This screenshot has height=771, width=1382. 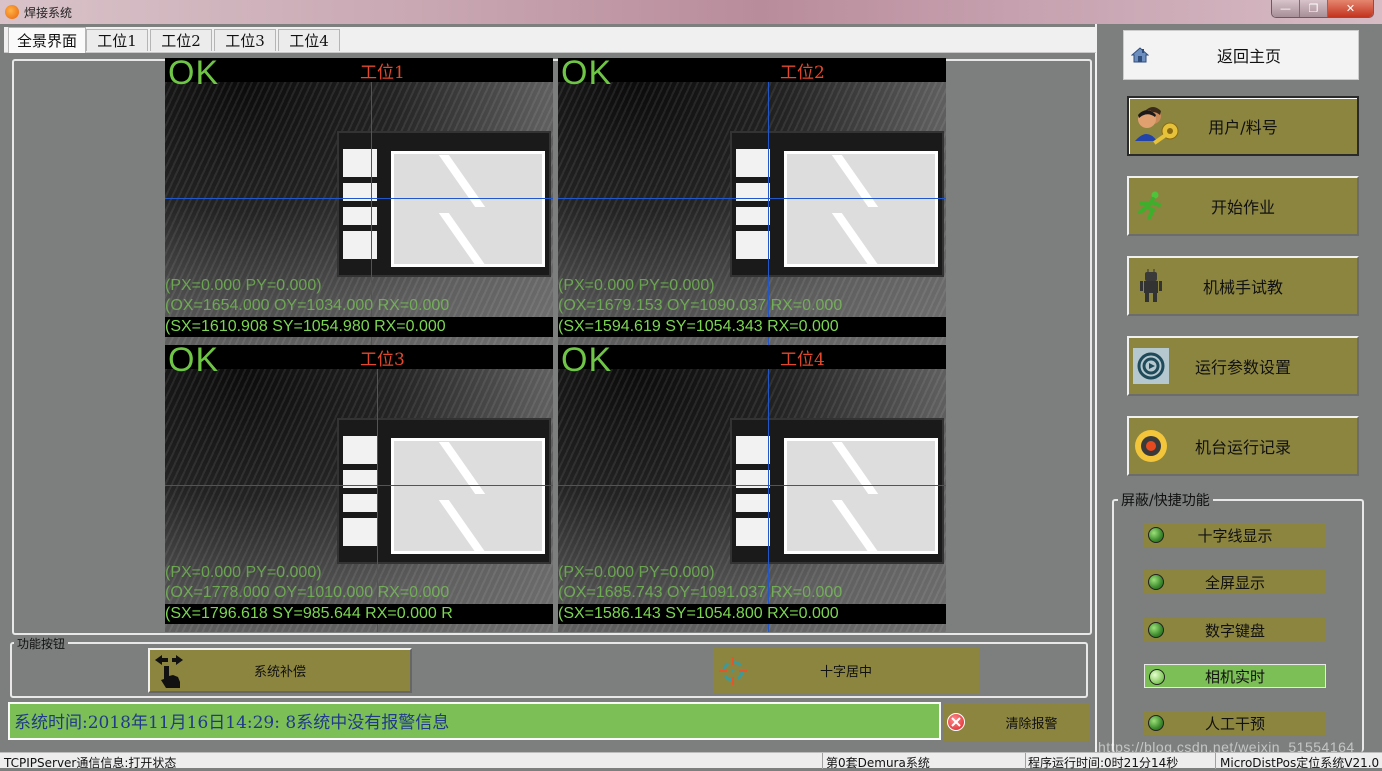 What do you see at coordinates (1165, 500) in the screenshot?
I see `shortcut-group-label: 屏蔽/快捷功能` at bounding box center [1165, 500].